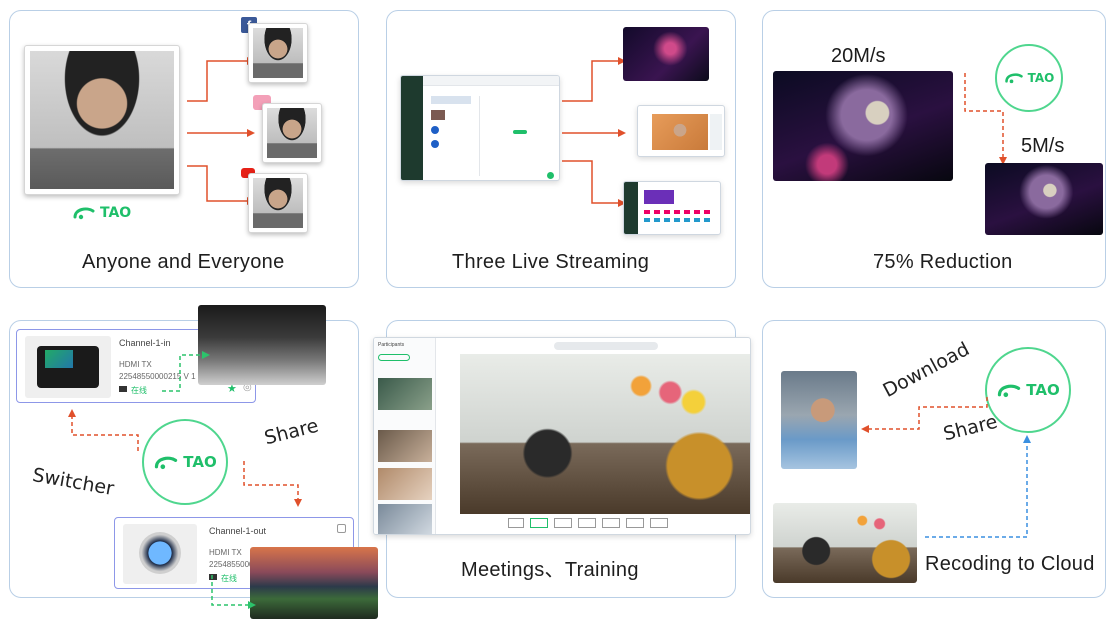  Describe the element at coordinates (272, 484) in the screenshot. I see `share-red-arrow` at that location.